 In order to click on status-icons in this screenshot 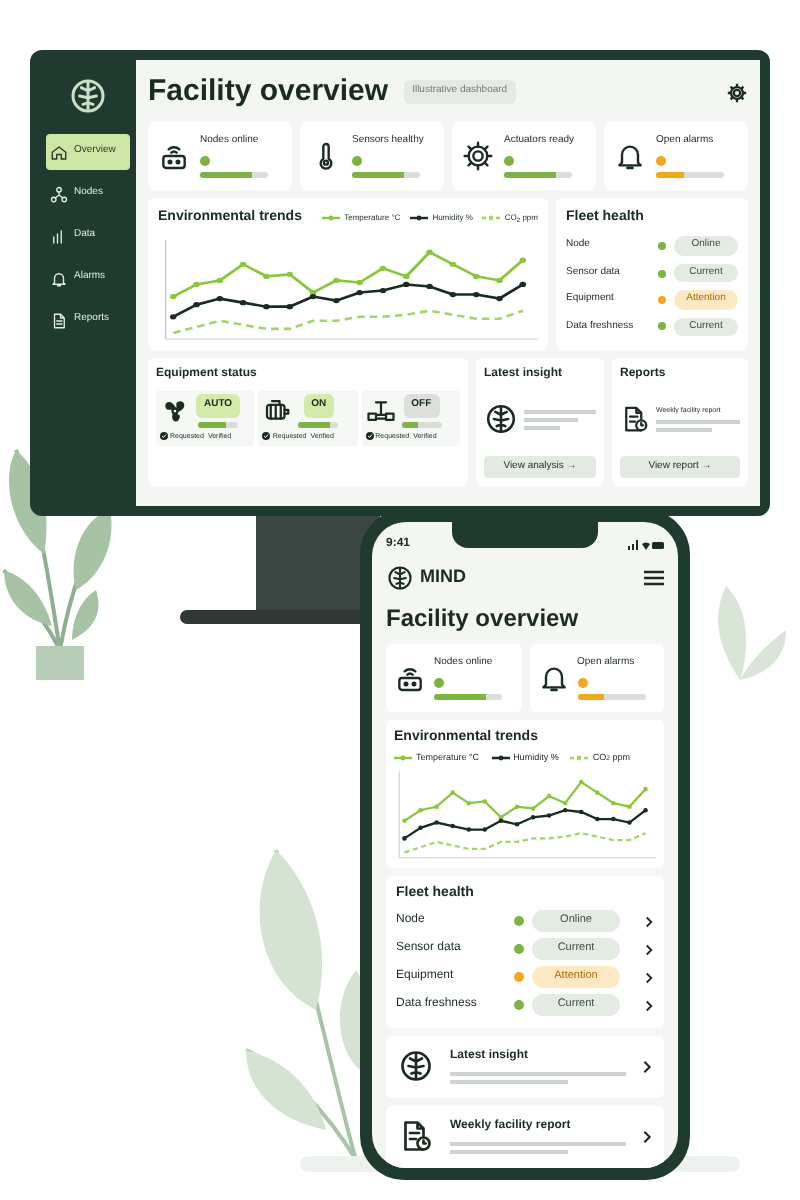, I will do `click(646, 544)`.